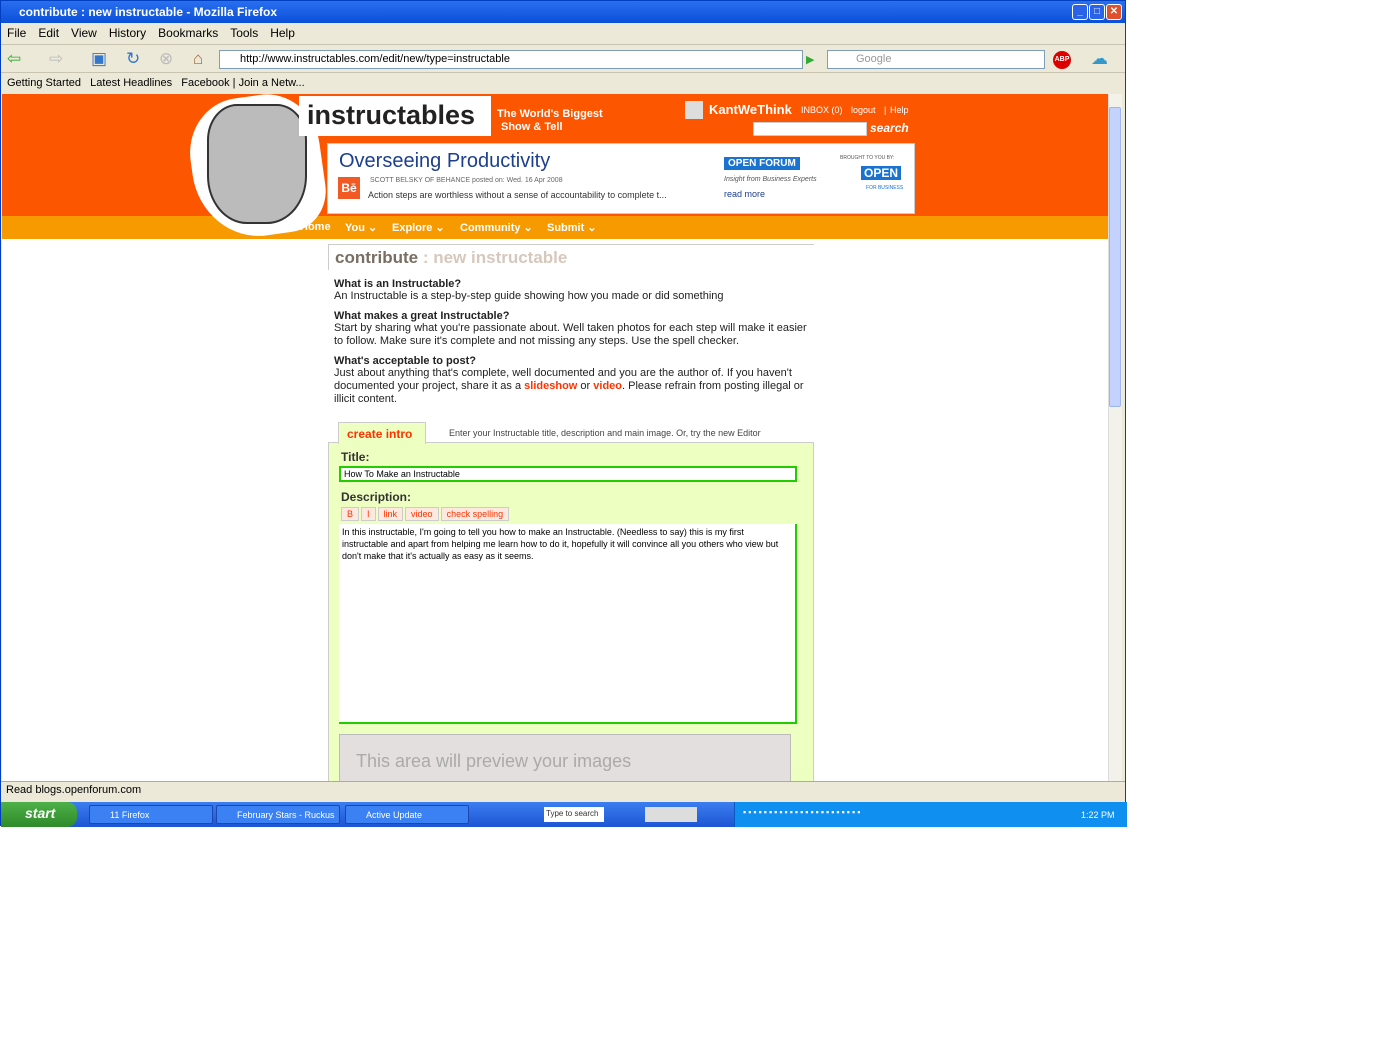 This screenshot has width=1400, height=1050. I want to click on menu-help: Help, so click(282, 33).